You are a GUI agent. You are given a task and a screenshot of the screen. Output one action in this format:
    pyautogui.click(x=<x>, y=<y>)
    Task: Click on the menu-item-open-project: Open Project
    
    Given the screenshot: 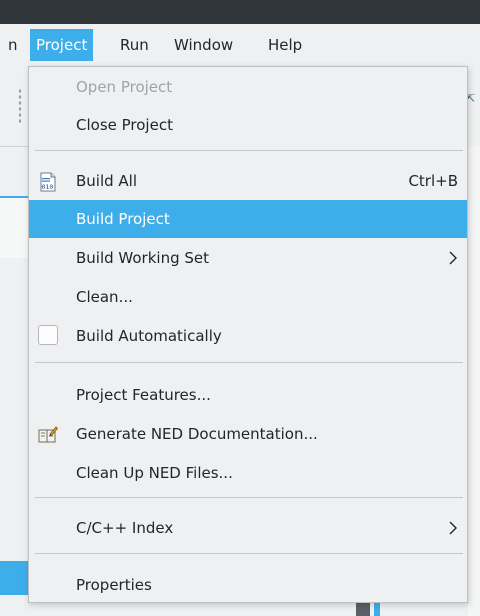 What is the action you would take?
    pyautogui.click(x=248, y=87)
    